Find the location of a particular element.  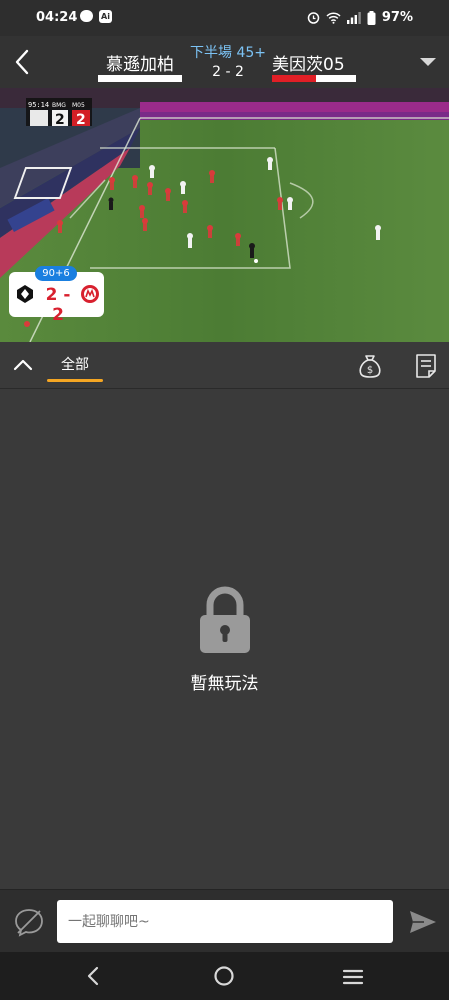

nav-recent-apps-button is located at coordinates (353, 977).